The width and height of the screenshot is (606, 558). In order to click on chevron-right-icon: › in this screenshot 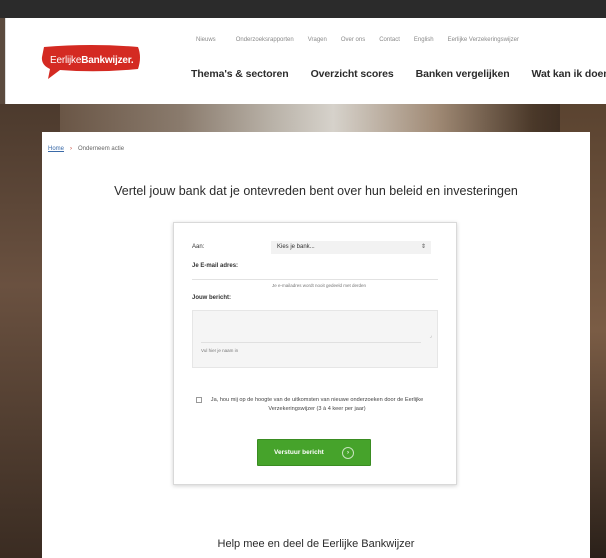, I will do `click(348, 453)`.